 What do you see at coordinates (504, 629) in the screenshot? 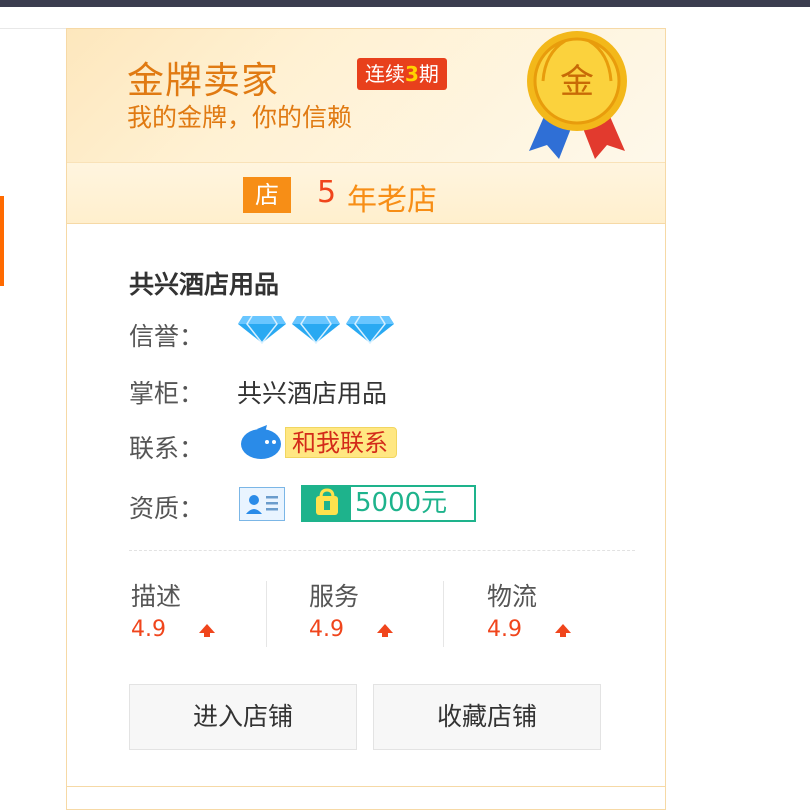
I see `score-logistics-value: 4.9` at bounding box center [504, 629].